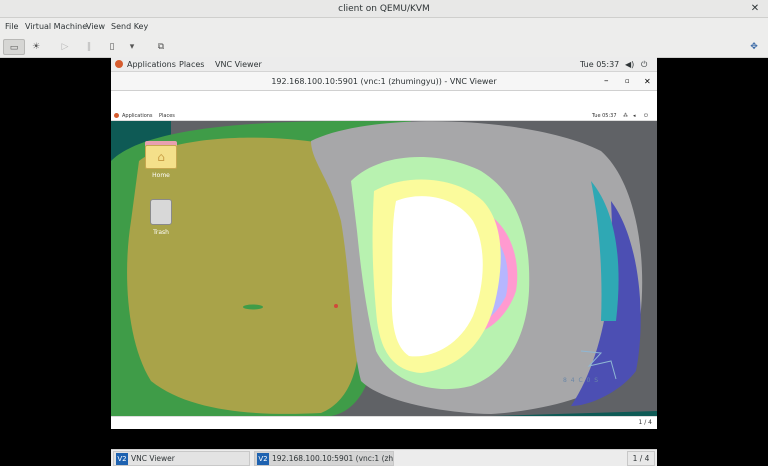 The width and height of the screenshot is (768, 466). What do you see at coordinates (181, 458) in the screenshot?
I see `taskbar-item-vnc-viewer: V2 VNC Viewer` at bounding box center [181, 458].